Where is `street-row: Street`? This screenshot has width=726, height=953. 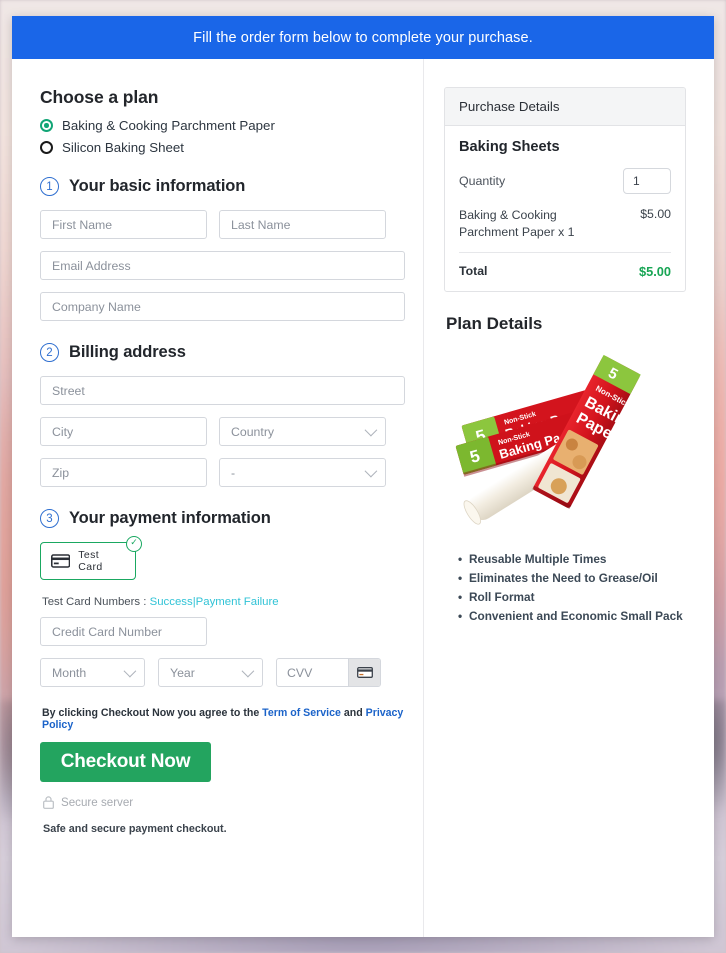
street-row: Street is located at coordinates (222, 390).